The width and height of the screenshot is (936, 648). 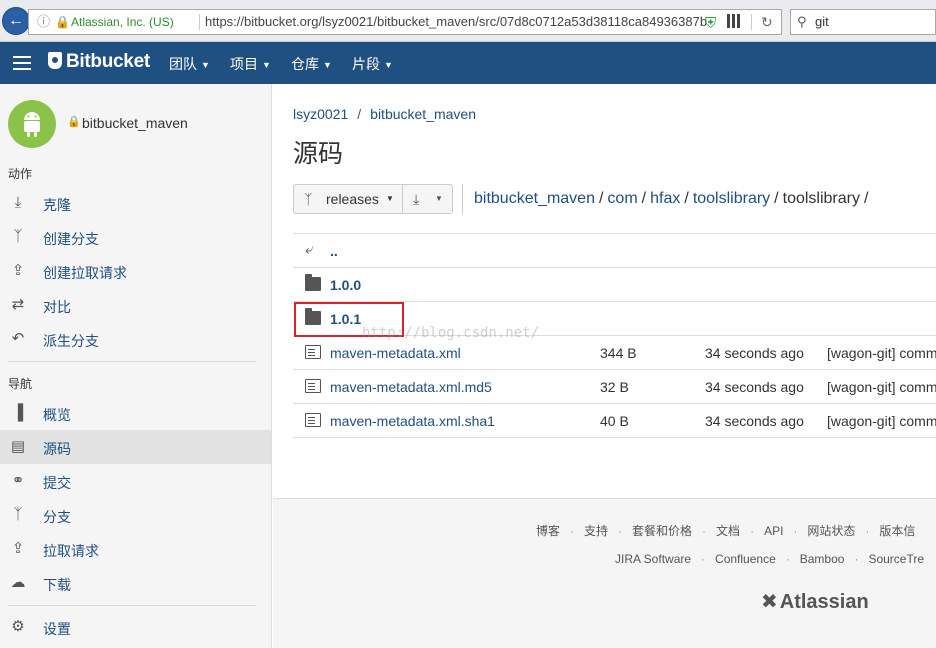 I want to click on path-segment: com, so click(x=622, y=198).